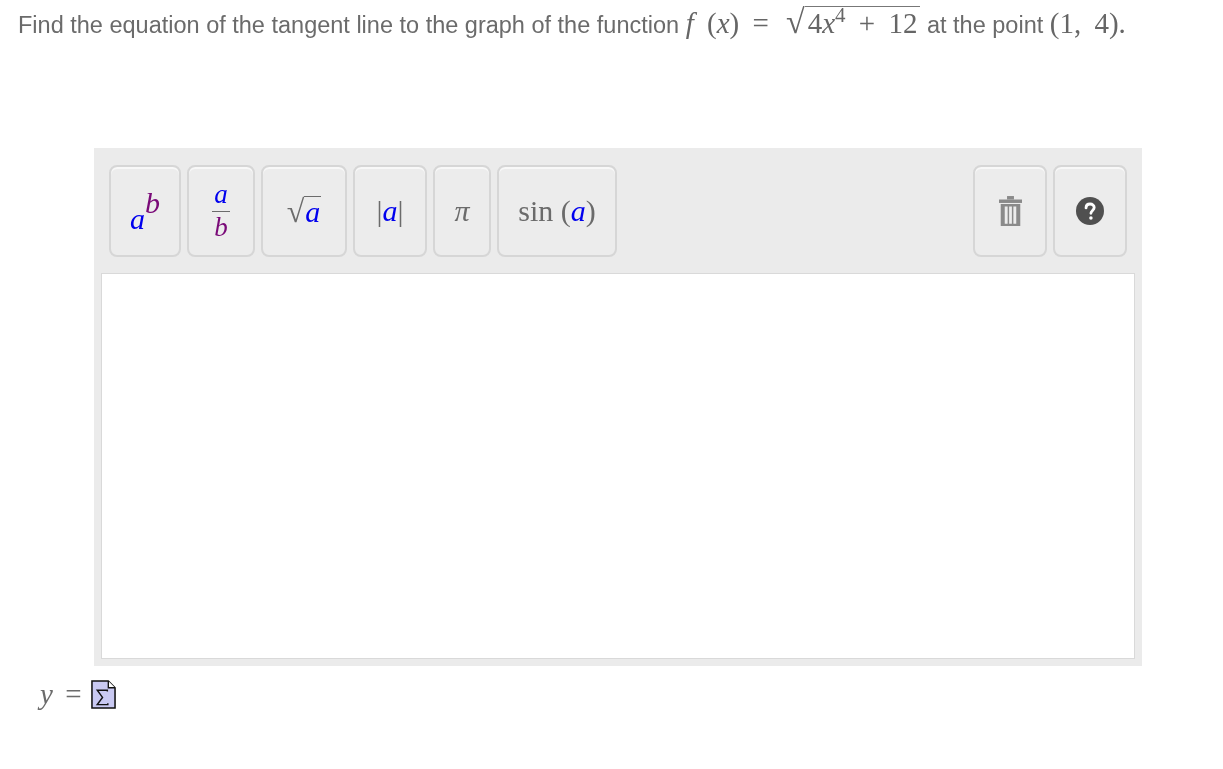 The image size is (1223, 769). What do you see at coordinates (557, 211) in the screenshot?
I see `sine-button: sin (a)` at bounding box center [557, 211].